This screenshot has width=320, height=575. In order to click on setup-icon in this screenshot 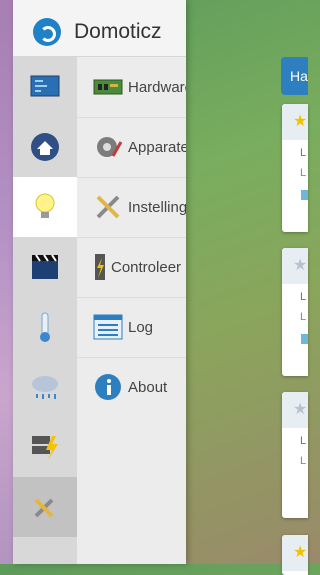, I will do `click(45, 507)`.